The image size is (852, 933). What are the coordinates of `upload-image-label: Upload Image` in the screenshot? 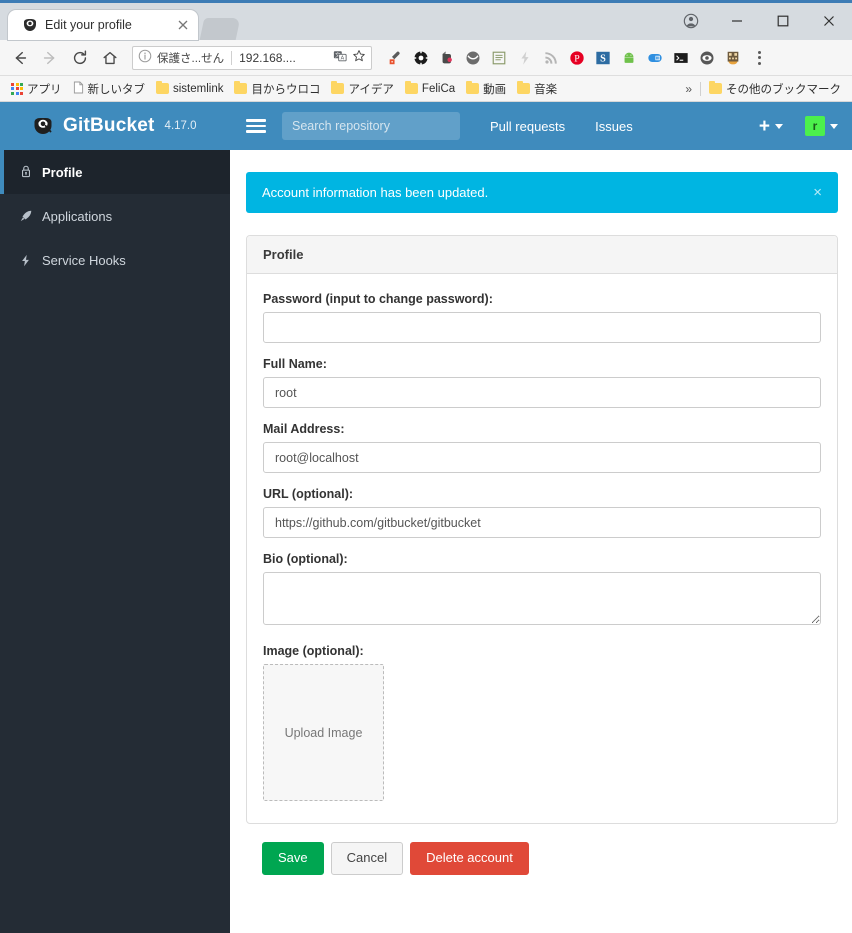 It's located at (323, 732).